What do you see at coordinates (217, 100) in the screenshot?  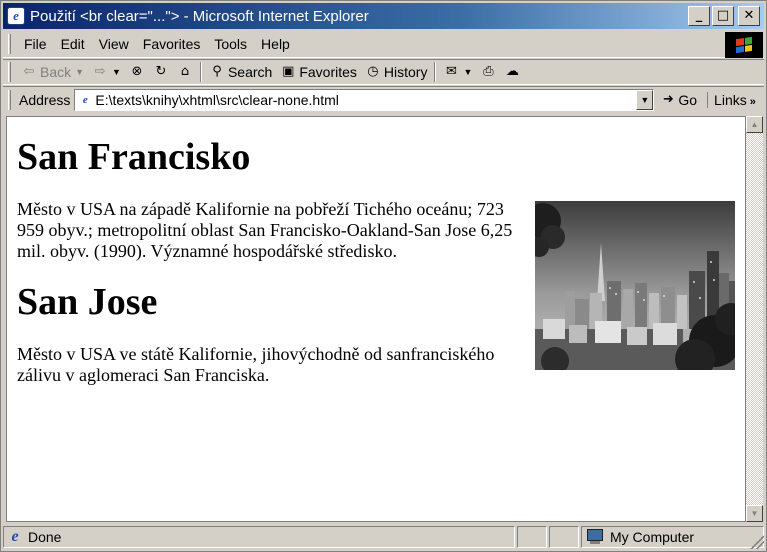 I see `address-url: E:\texts\knihy\xhtml\src\clear-none.html` at bounding box center [217, 100].